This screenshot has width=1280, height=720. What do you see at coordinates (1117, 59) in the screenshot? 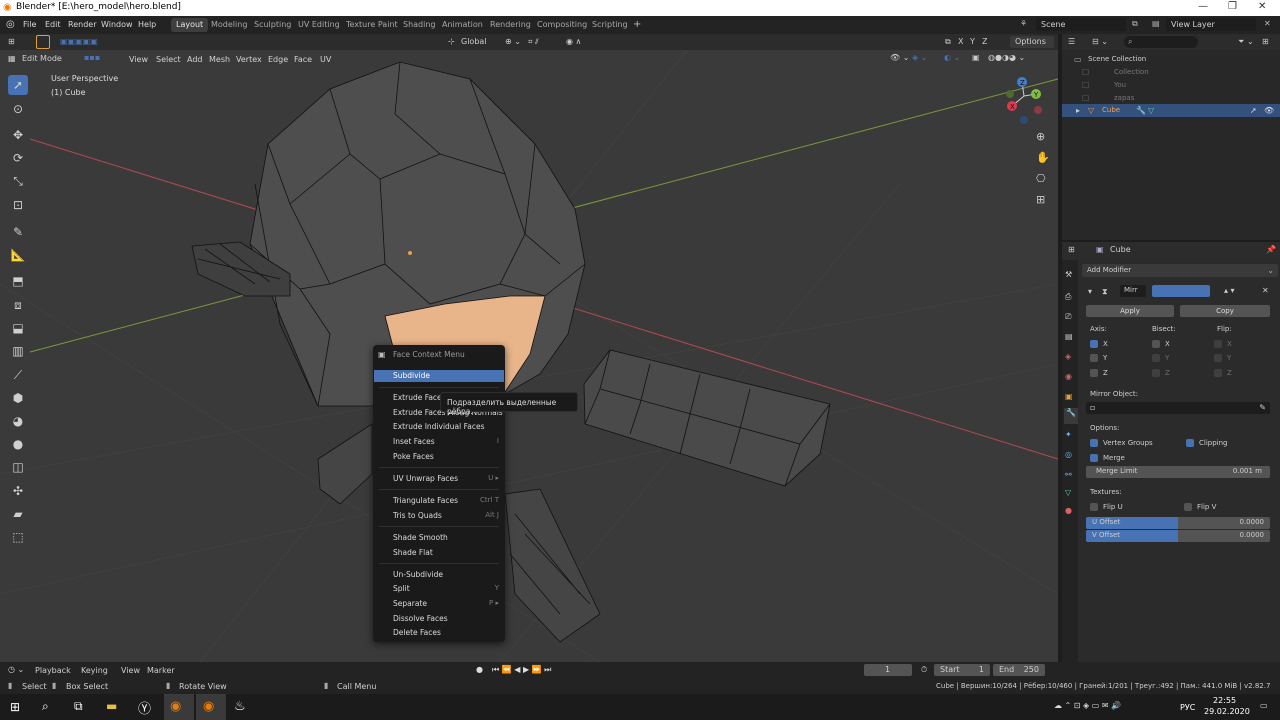
I see `scene-collection-label: Scene Collection` at bounding box center [1117, 59].